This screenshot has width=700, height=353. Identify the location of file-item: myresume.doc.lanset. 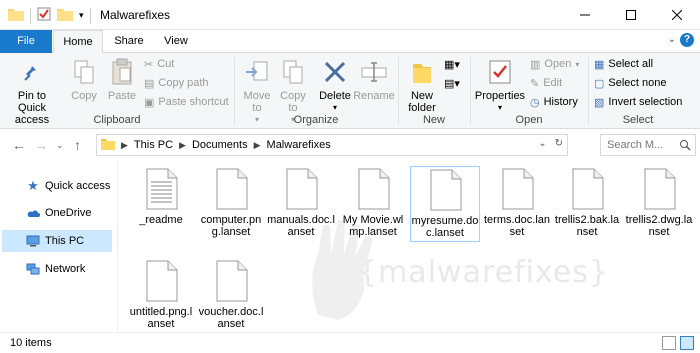
(445, 204).